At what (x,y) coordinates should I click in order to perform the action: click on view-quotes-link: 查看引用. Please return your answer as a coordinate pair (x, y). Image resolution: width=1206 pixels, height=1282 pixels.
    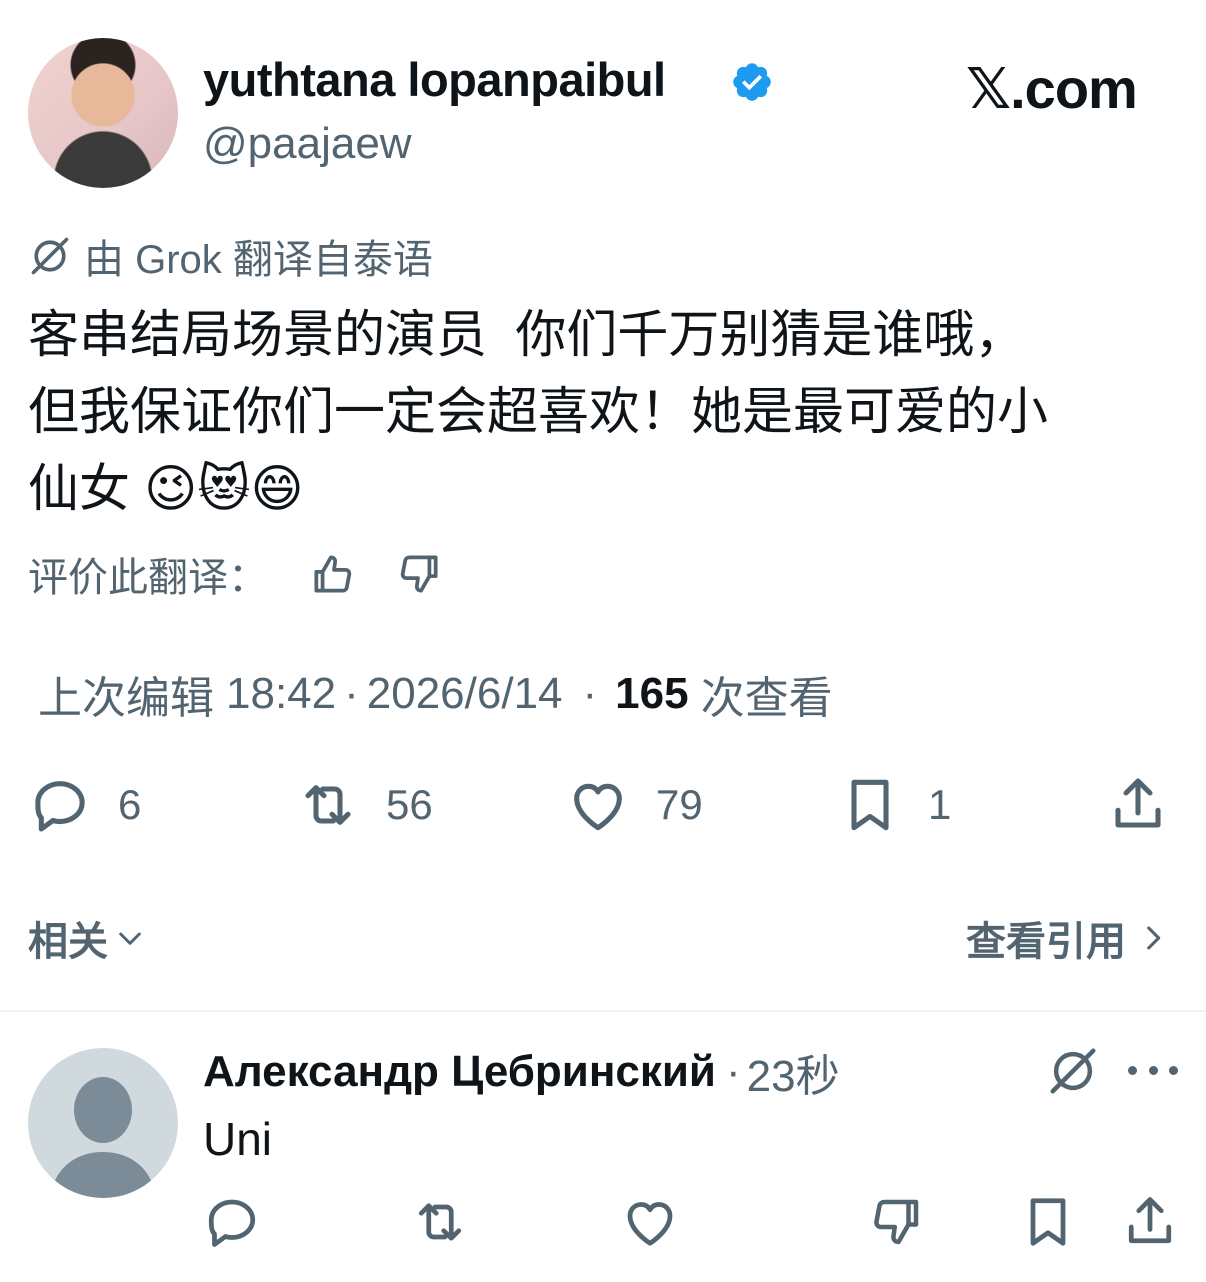
    Looking at the image, I should click on (1068, 938).